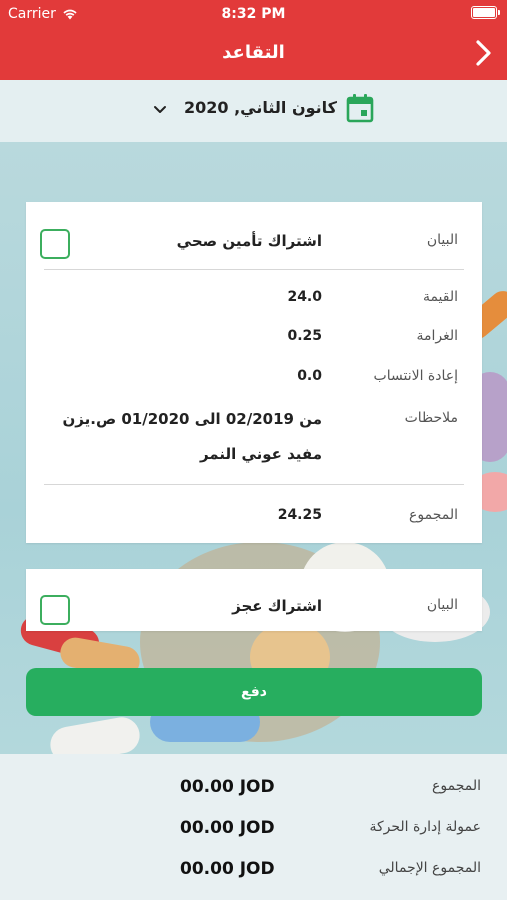 The image size is (507, 900). Describe the element at coordinates (260, 454) in the screenshot. I see `notes-line-2: مفيد عوني النمر` at that location.